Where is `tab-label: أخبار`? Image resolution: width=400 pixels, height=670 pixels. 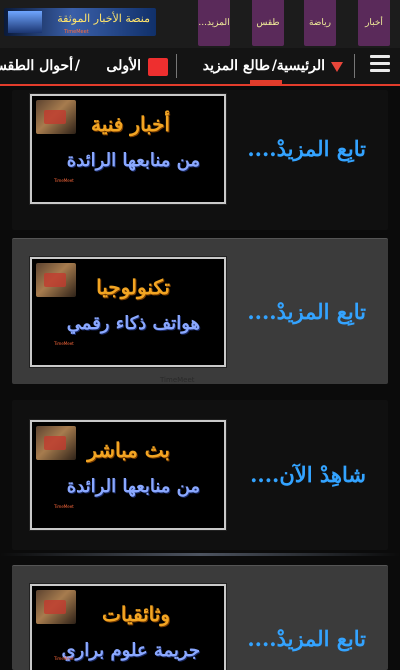
tab-label: أخبار is located at coordinates (374, 23).